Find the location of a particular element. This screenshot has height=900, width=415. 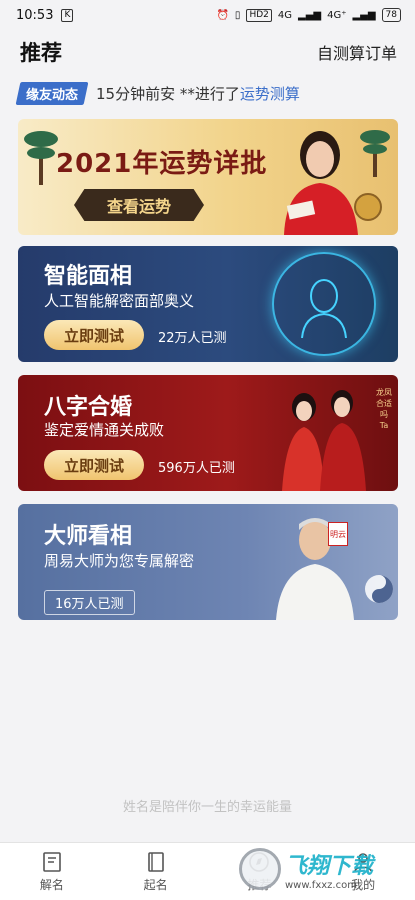

presenter-photo is located at coordinates (321, 183).